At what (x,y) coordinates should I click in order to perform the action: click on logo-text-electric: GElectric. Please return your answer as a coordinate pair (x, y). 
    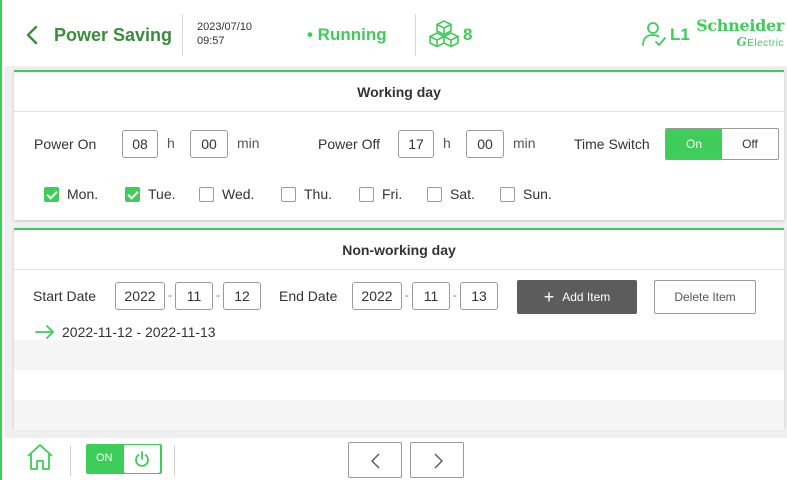
    Looking at the image, I should click on (760, 42).